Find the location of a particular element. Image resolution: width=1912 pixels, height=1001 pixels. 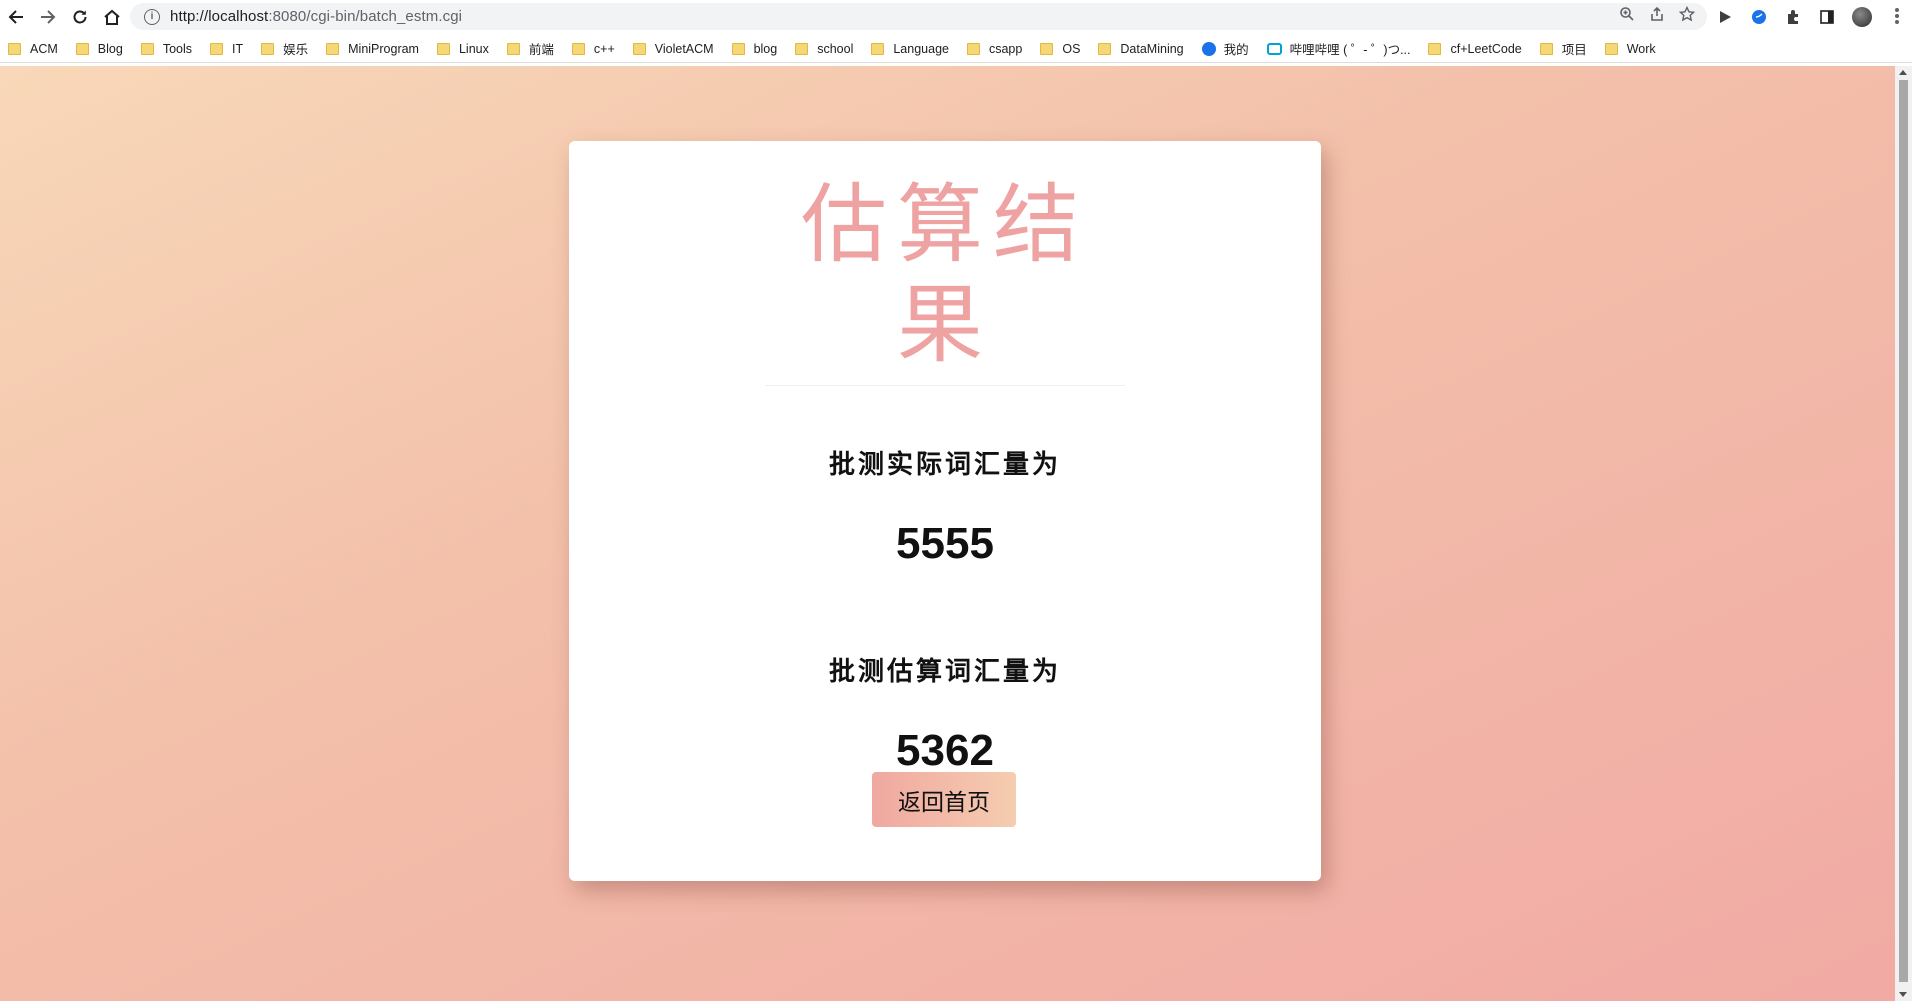

bookmark-item: 娱乐 is located at coordinates (284, 48).